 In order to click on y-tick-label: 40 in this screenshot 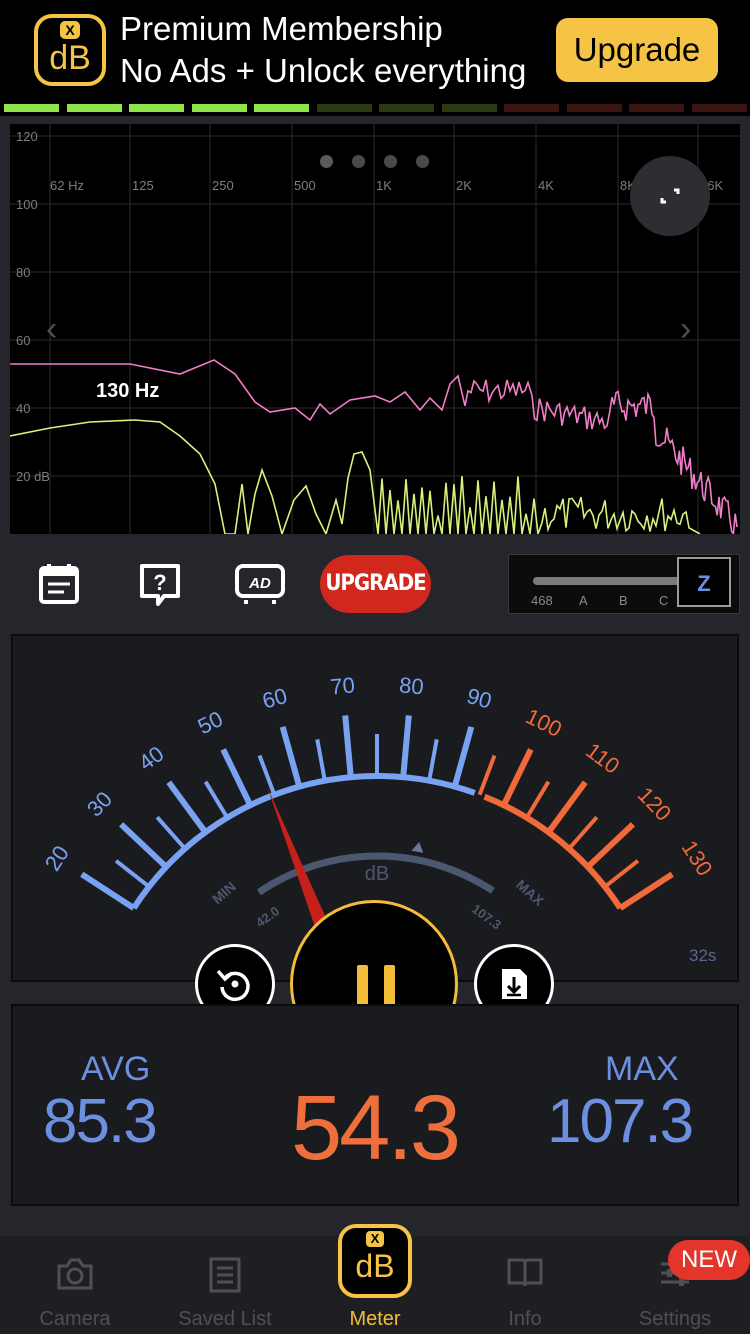, I will do `click(23, 408)`.